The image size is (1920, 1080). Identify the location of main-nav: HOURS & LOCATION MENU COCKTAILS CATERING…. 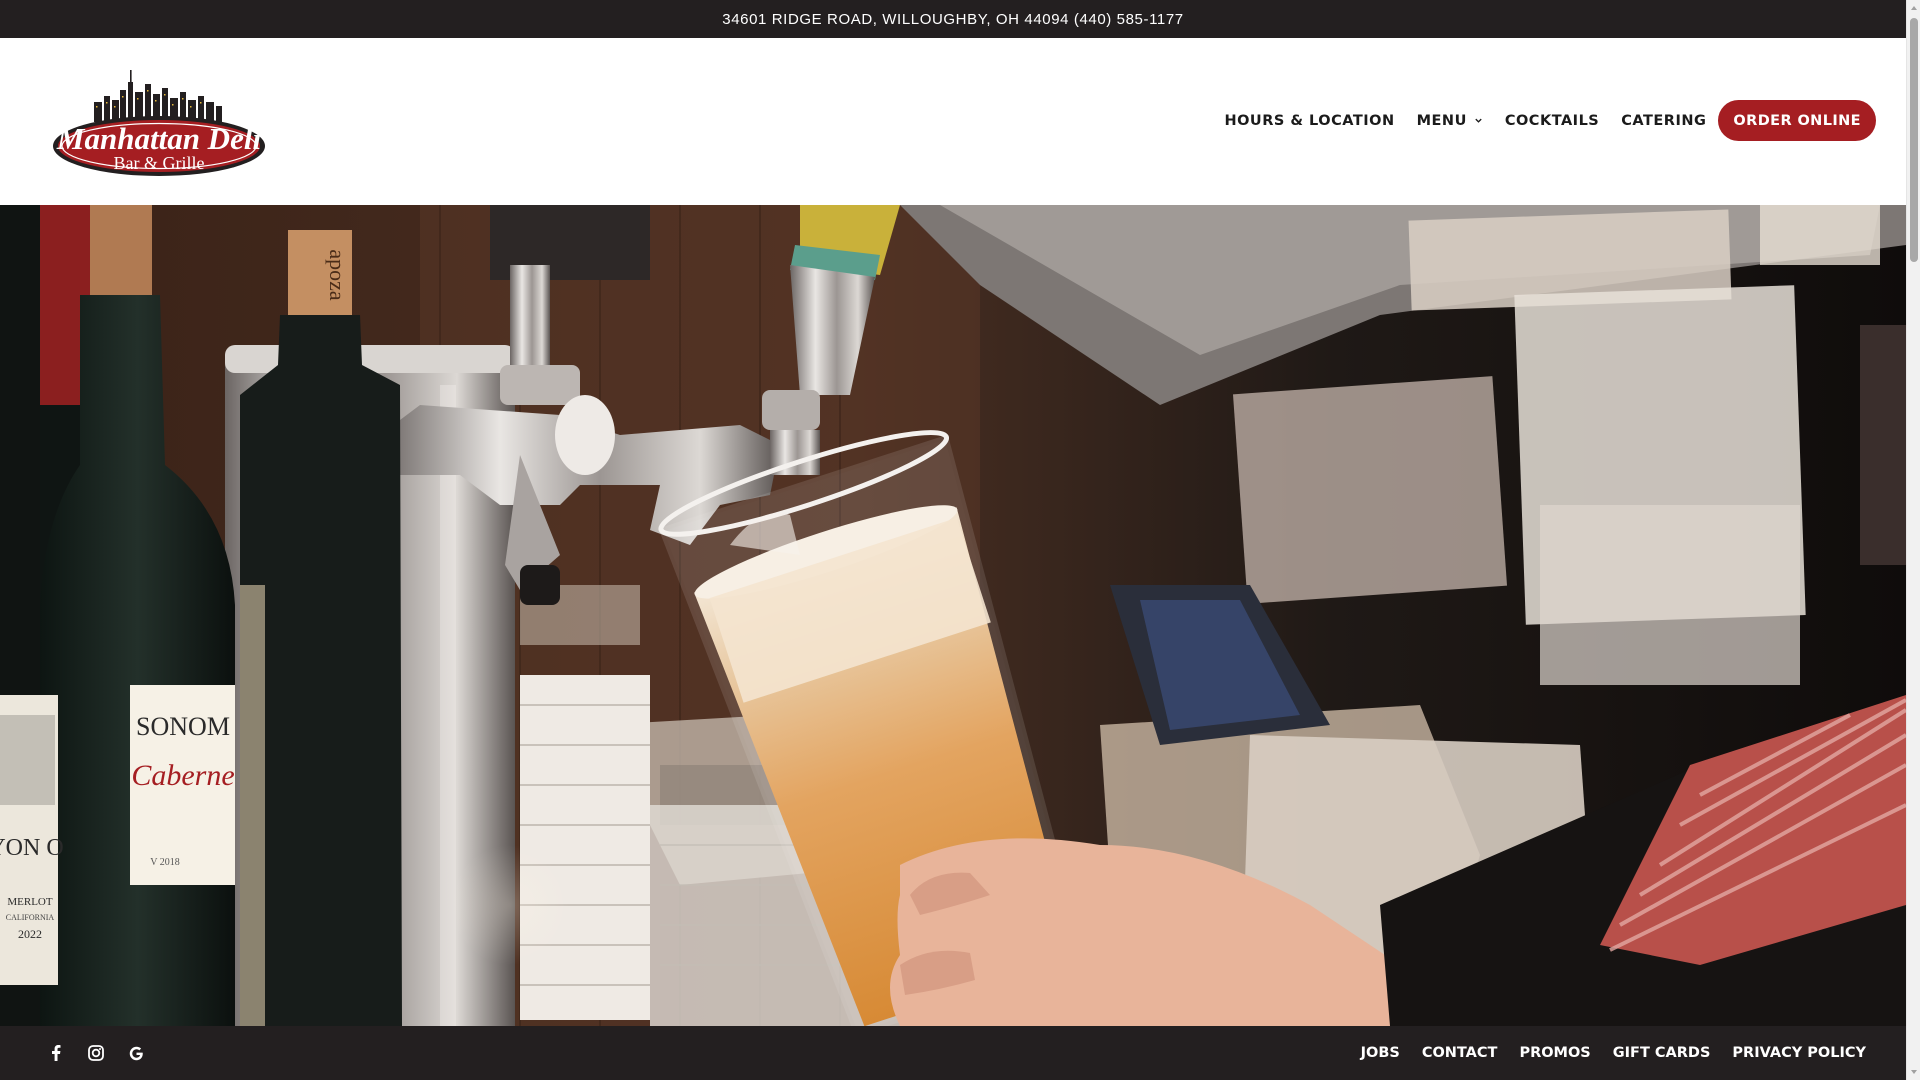
(1550, 120).